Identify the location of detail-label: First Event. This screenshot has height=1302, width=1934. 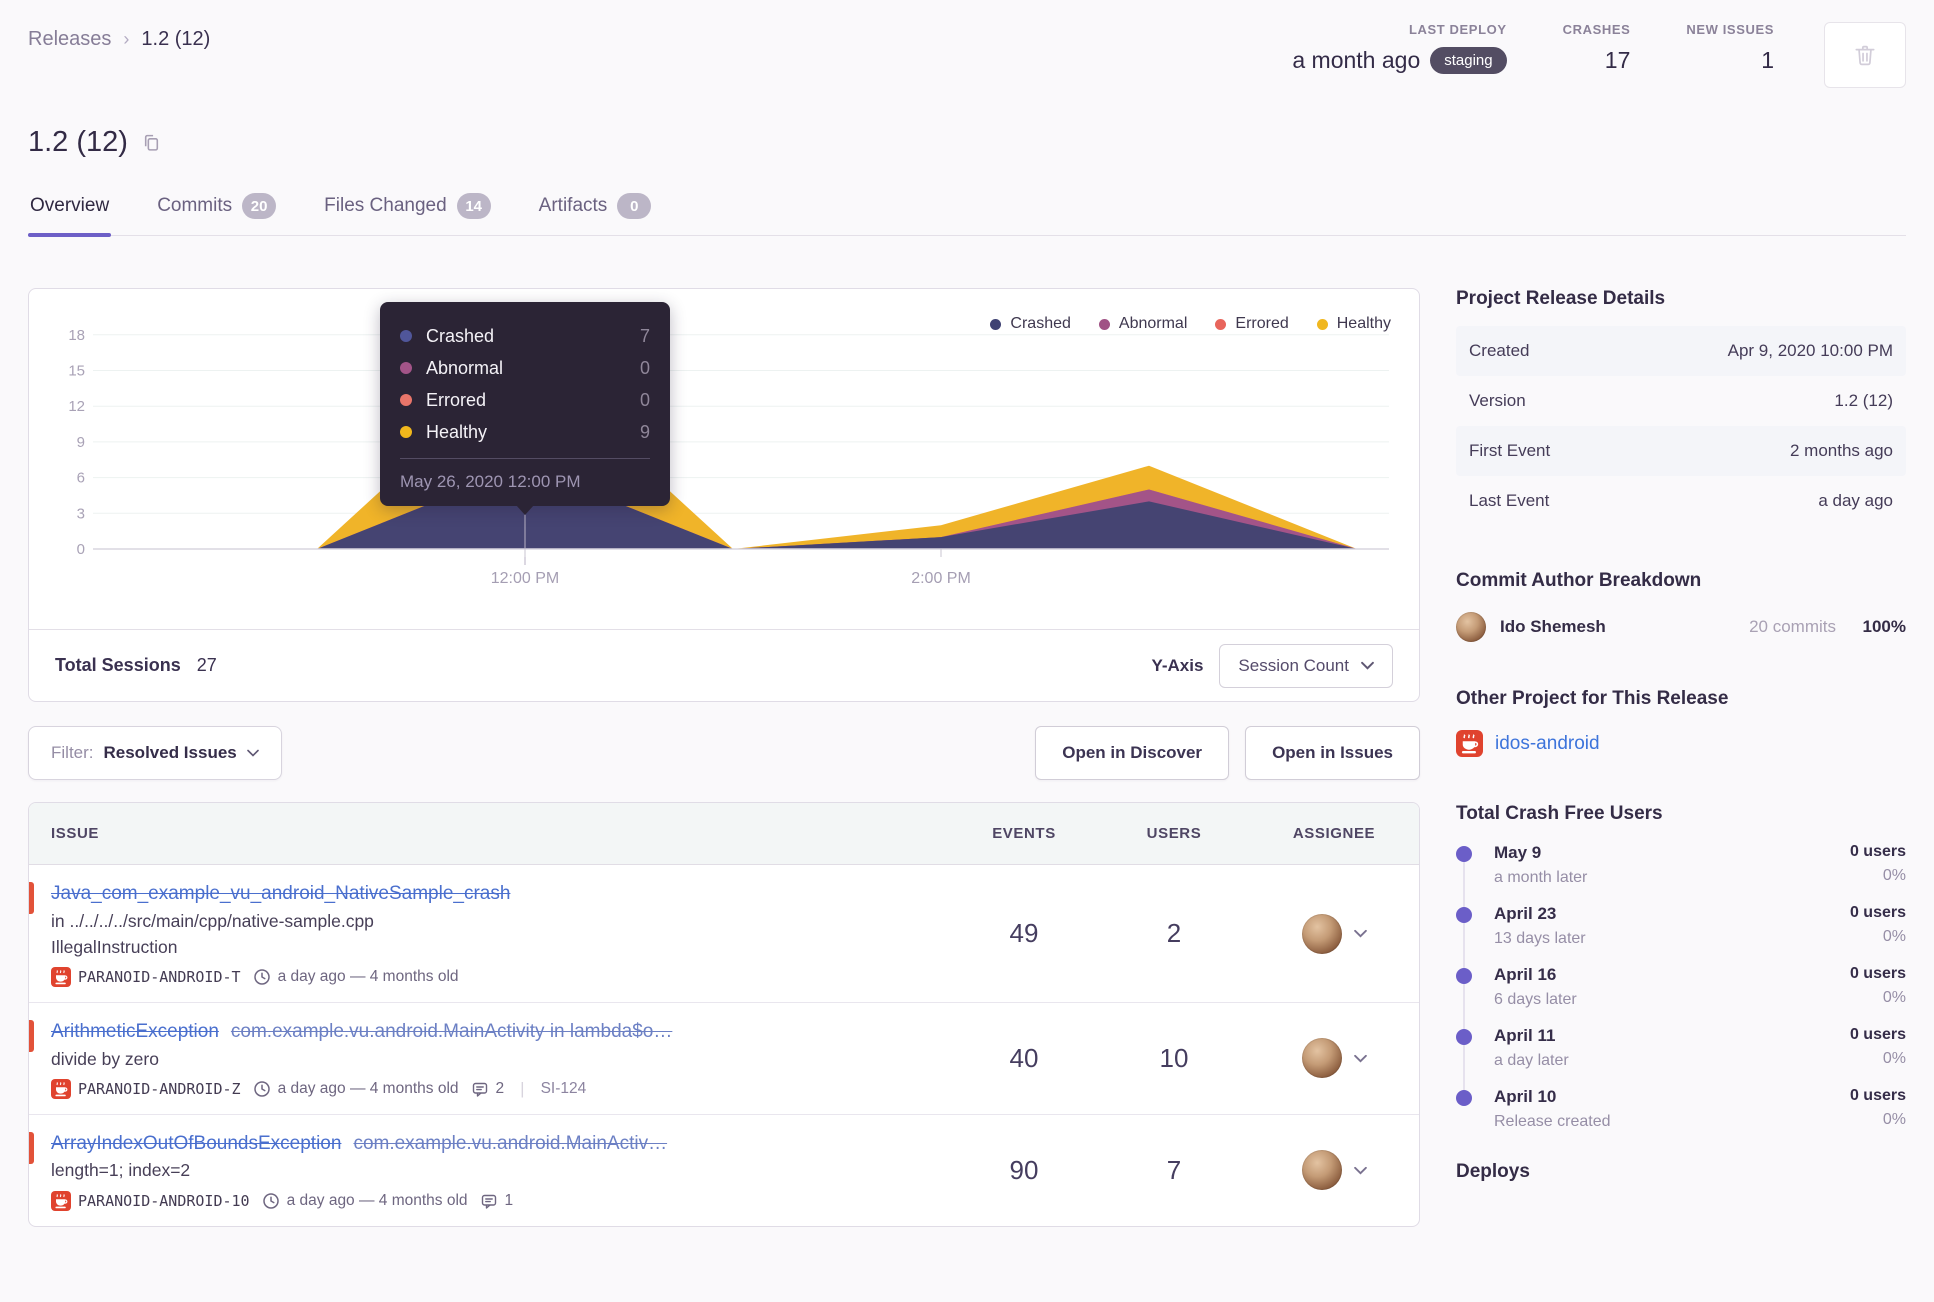
(1510, 450).